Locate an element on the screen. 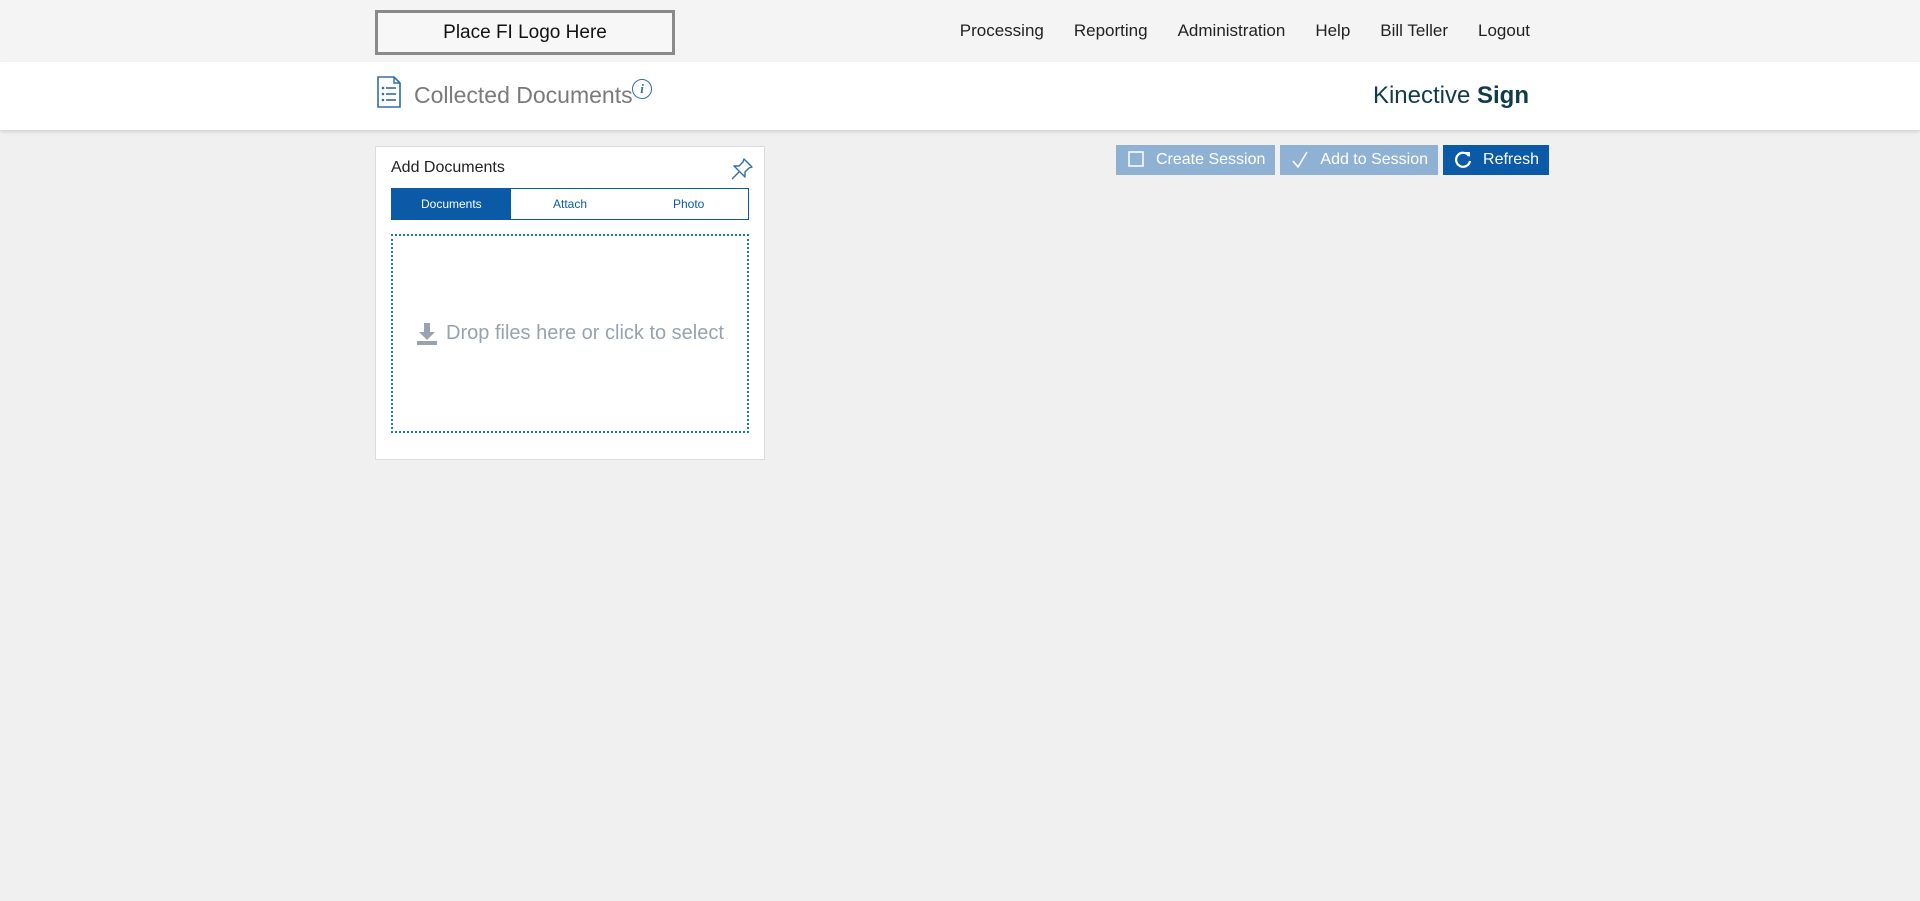  session-actions: Create Session Add to Session Refresh is located at coordinates (1333, 160).